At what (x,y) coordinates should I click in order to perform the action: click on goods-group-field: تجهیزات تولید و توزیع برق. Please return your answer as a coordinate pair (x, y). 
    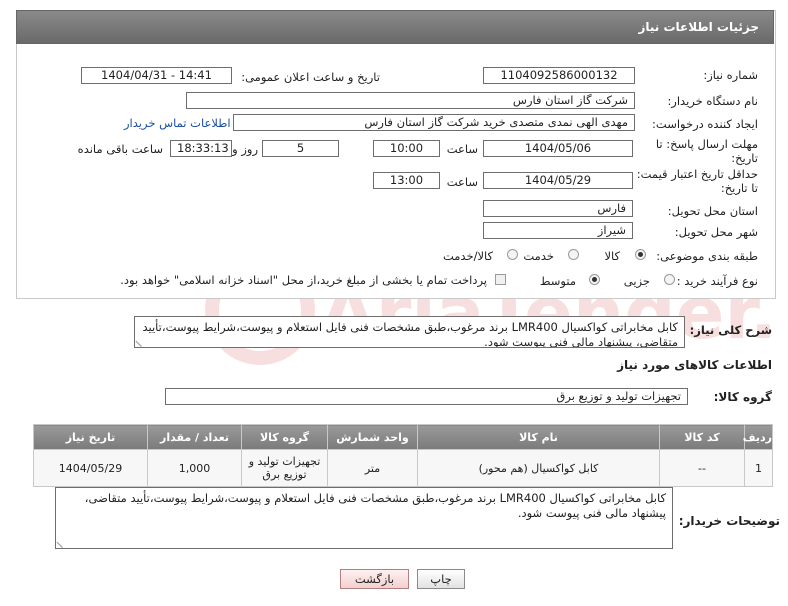
    Looking at the image, I should click on (426, 396).